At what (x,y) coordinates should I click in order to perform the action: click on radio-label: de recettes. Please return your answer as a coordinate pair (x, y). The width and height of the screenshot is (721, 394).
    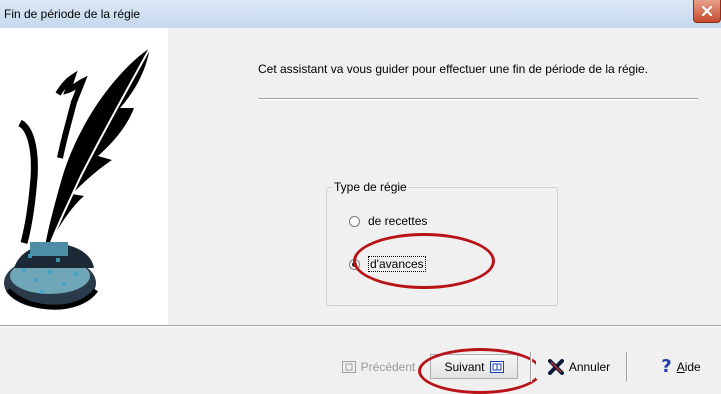
    Looking at the image, I should click on (397, 221).